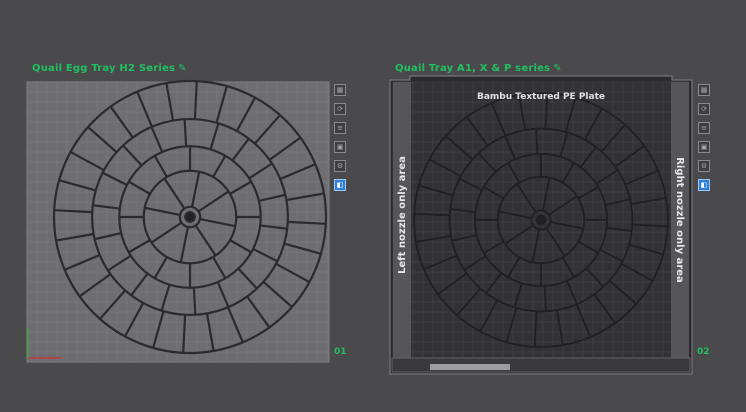 The image size is (746, 412). I want to click on plate-2-left-nozzle-label: Left nozzle only area, so click(402, 215).